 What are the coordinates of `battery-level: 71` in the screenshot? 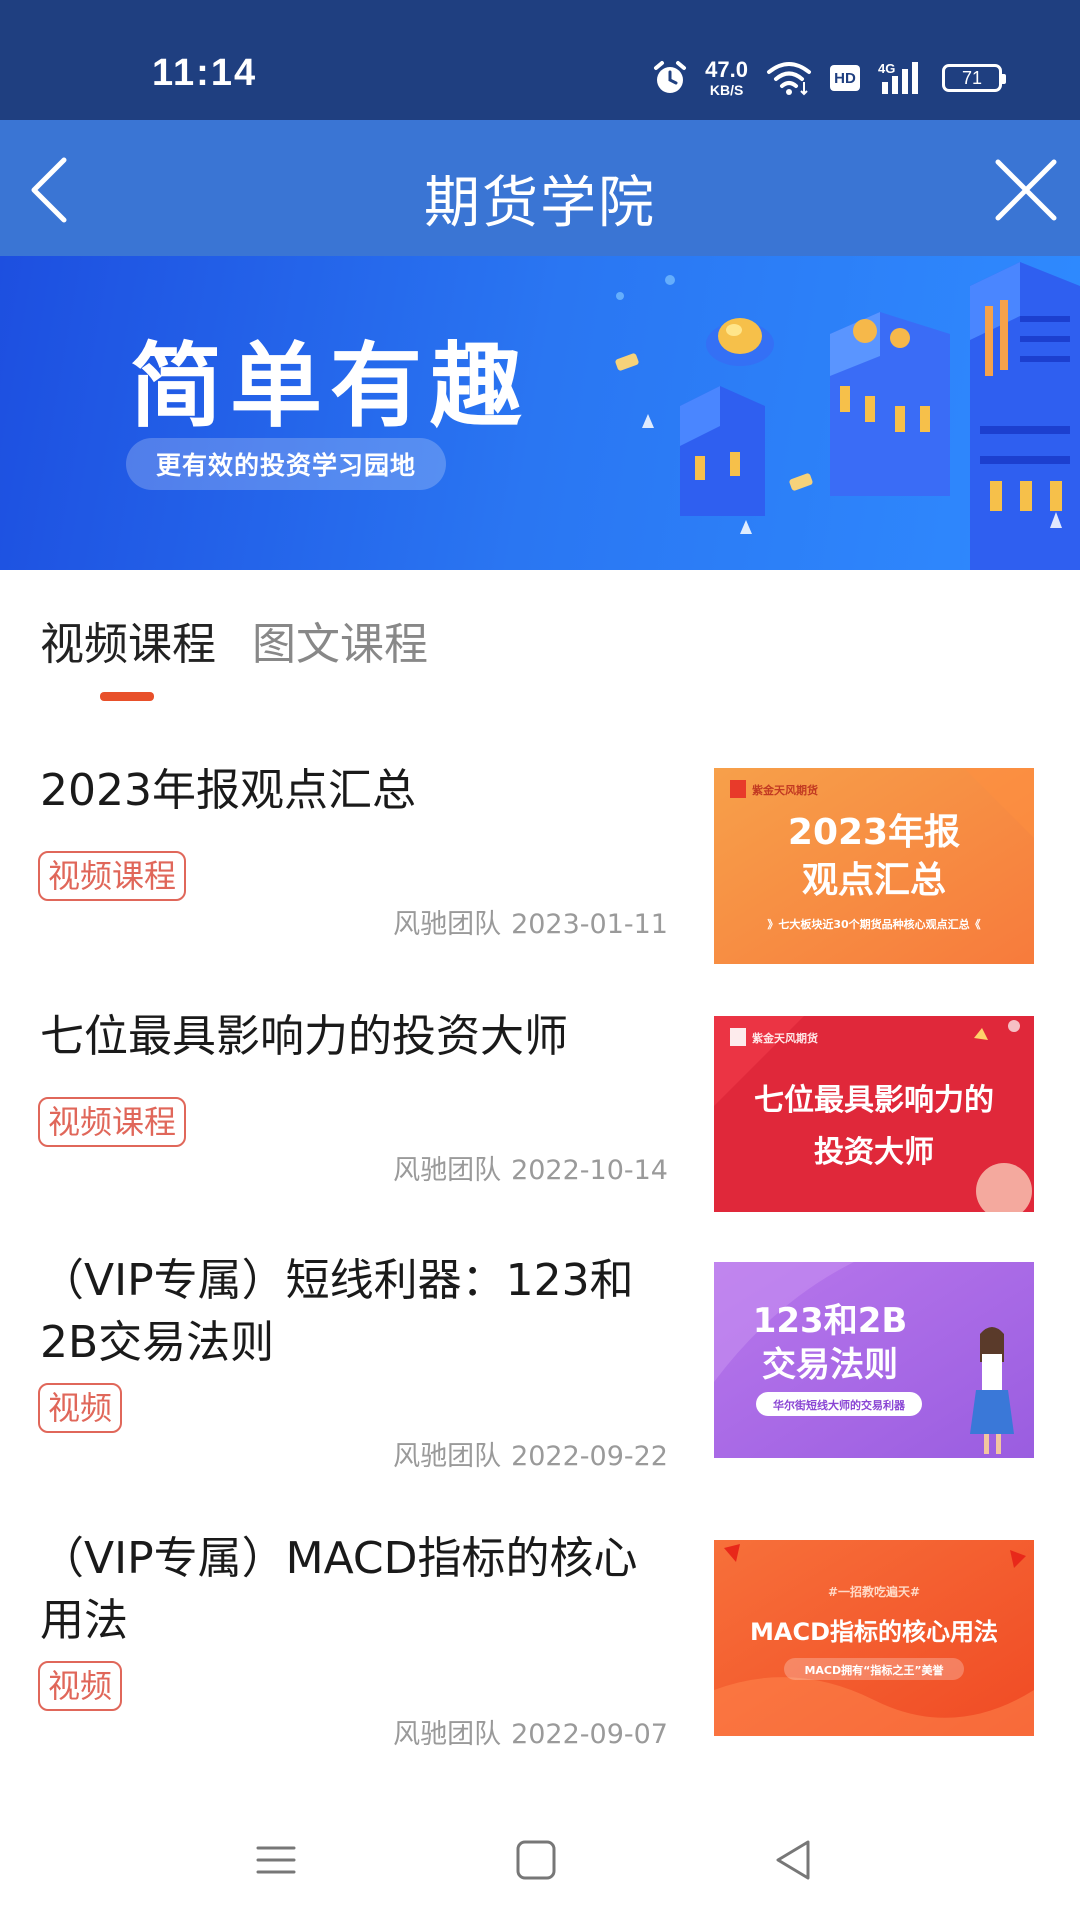 It's located at (972, 77).